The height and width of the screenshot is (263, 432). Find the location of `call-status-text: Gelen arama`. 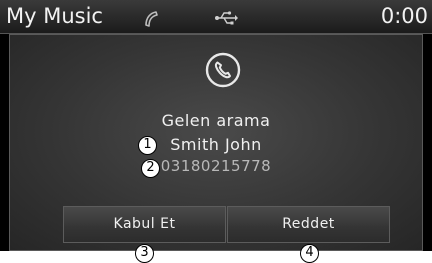

call-status-text: Gelen arama is located at coordinates (216, 120).